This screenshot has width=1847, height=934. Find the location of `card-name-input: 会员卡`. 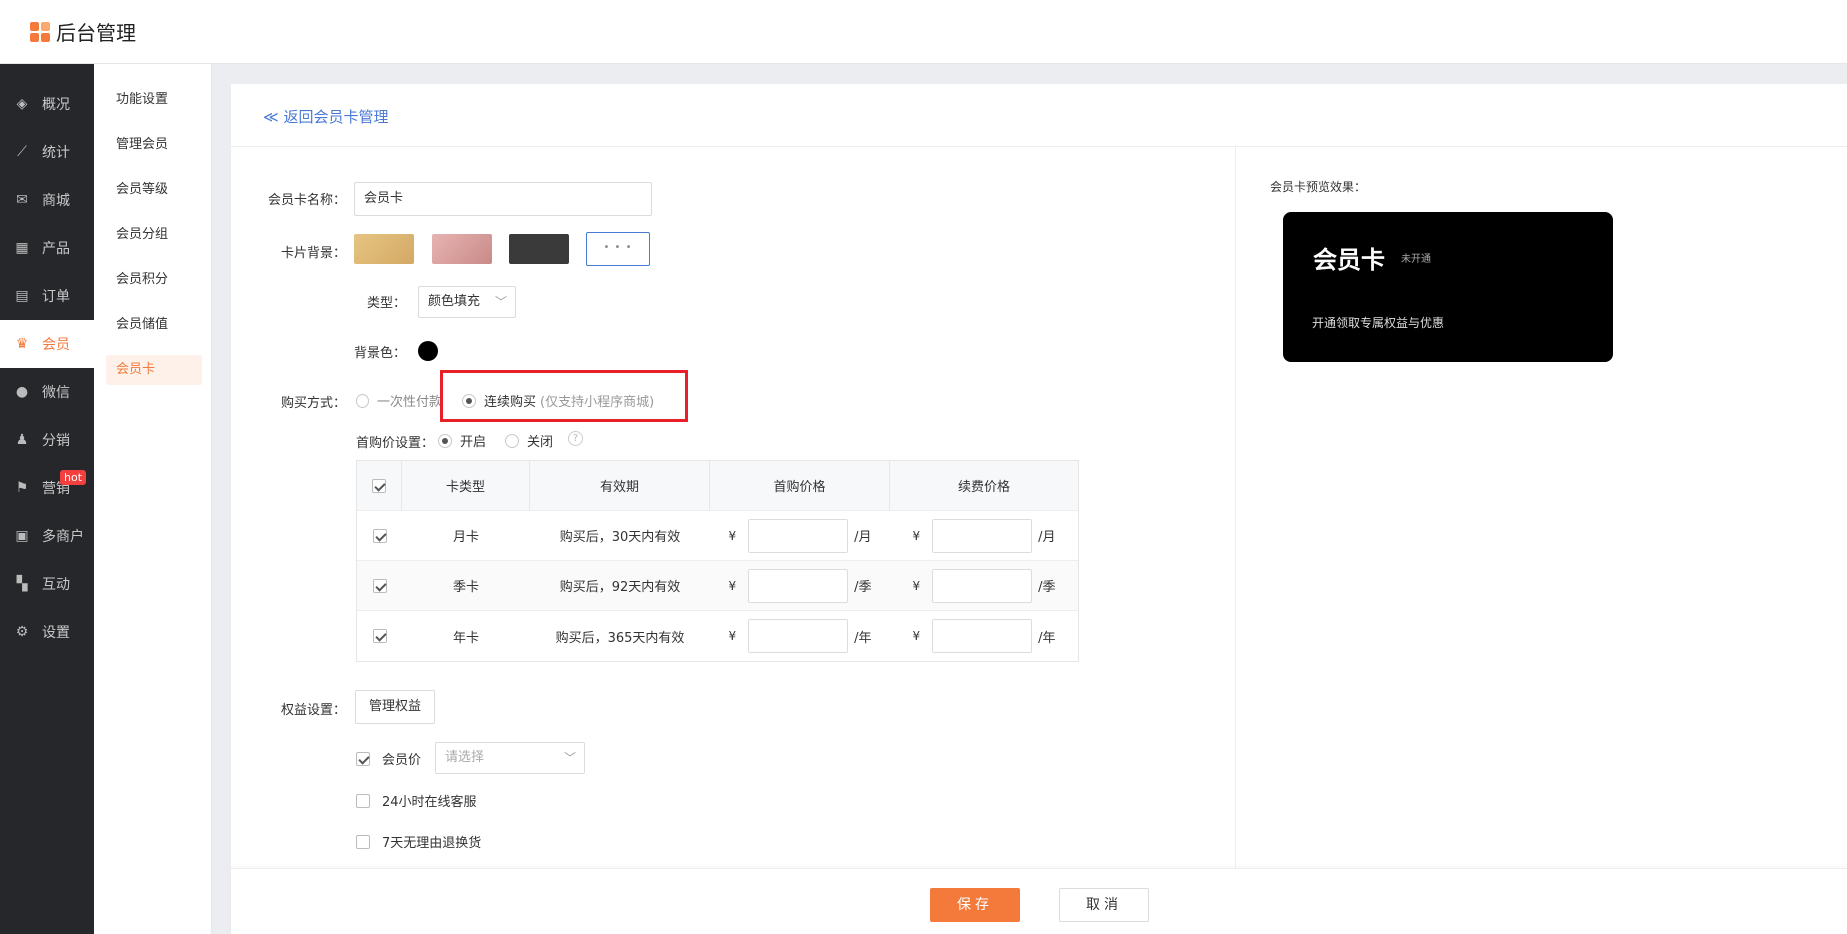

card-name-input: 会员卡 is located at coordinates (503, 199).